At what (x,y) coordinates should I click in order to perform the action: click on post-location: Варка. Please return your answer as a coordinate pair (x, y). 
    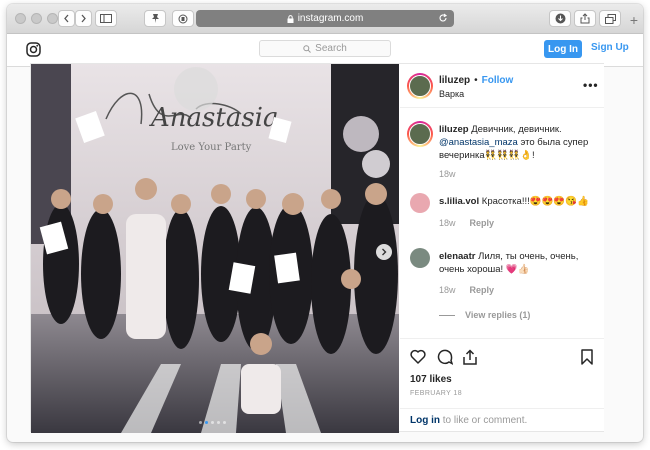
    Looking at the image, I should click on (451, 94).